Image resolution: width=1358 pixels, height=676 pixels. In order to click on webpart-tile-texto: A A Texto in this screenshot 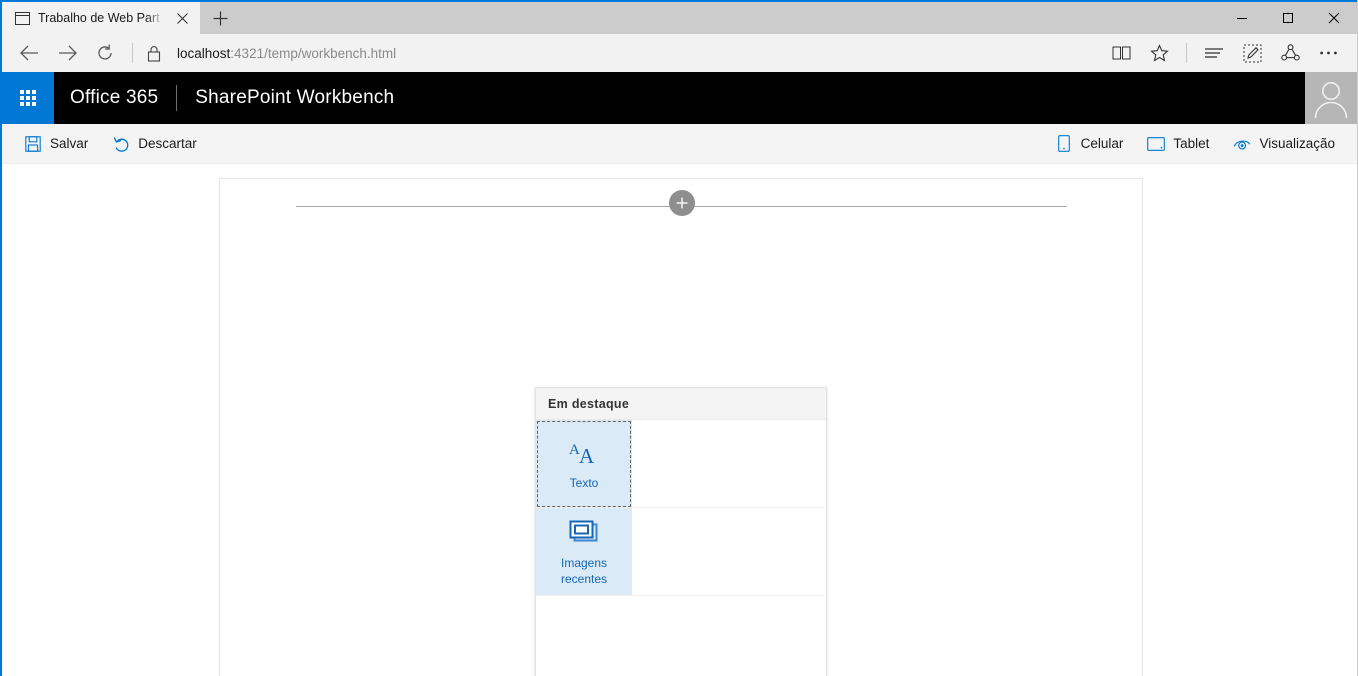, I will do `click(584, 464)`.